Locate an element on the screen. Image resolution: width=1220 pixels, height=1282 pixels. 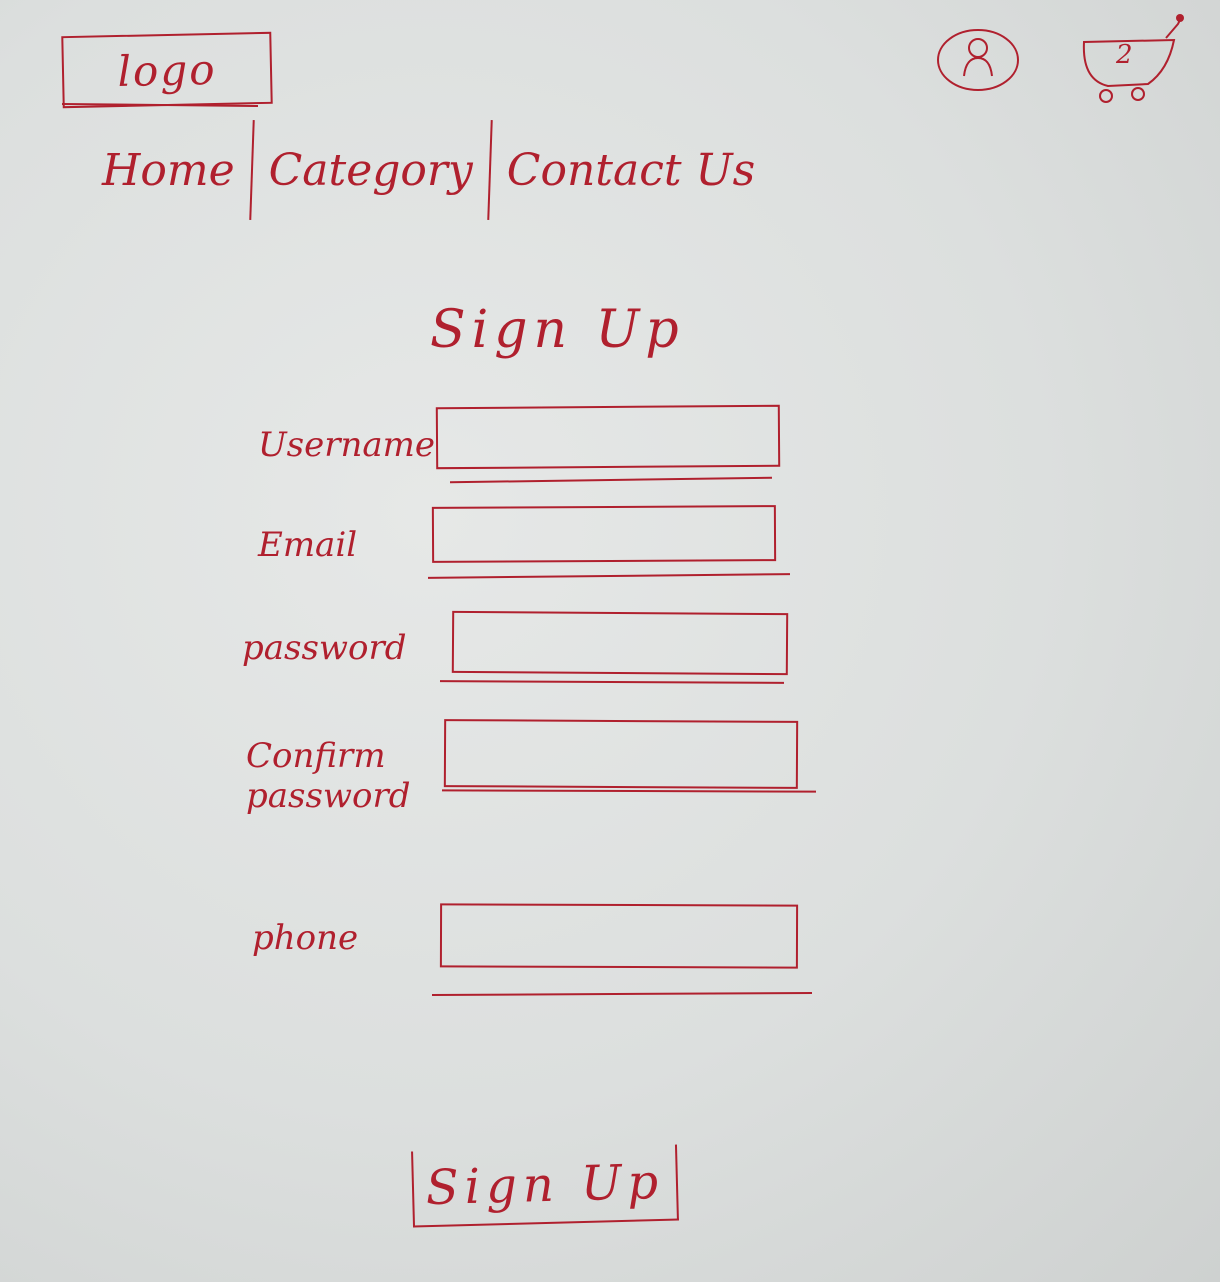
username-underline is located at coordinates (611, 480).